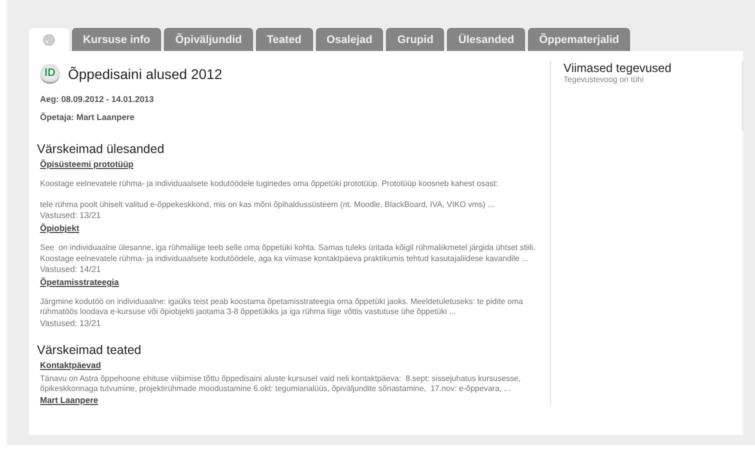 This screenshot has width=755, height=452. I want to click on activity-empty-text: Tegevustevoog on tühi, so click(604, 79).